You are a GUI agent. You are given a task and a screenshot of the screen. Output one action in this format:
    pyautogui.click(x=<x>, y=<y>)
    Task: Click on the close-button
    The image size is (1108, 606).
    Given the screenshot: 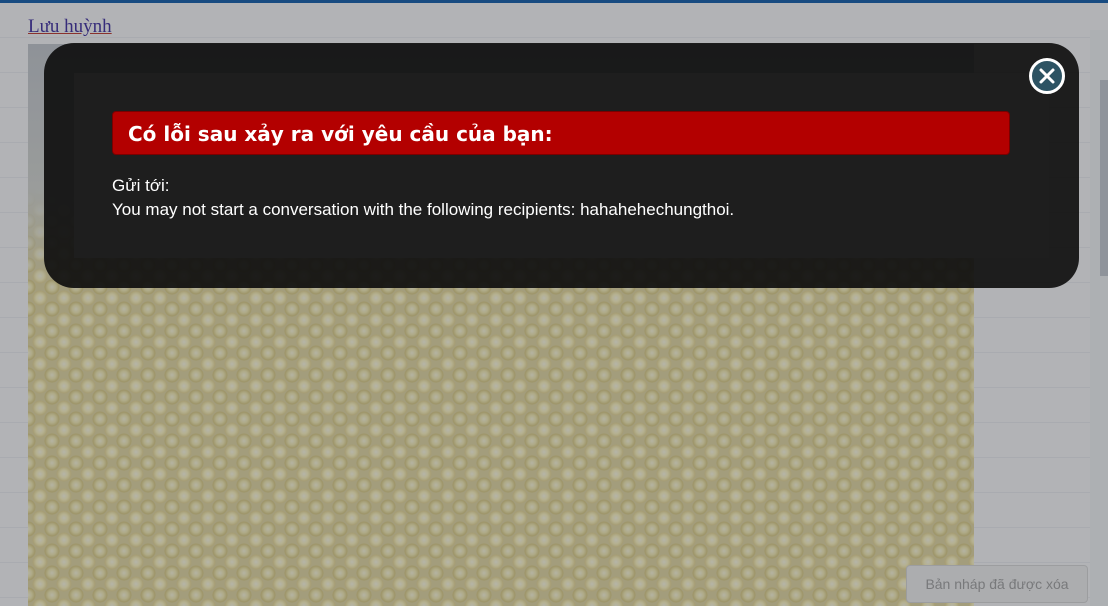 What is the action you would take?
    pyautogui.click(x=1047, y=76)
    